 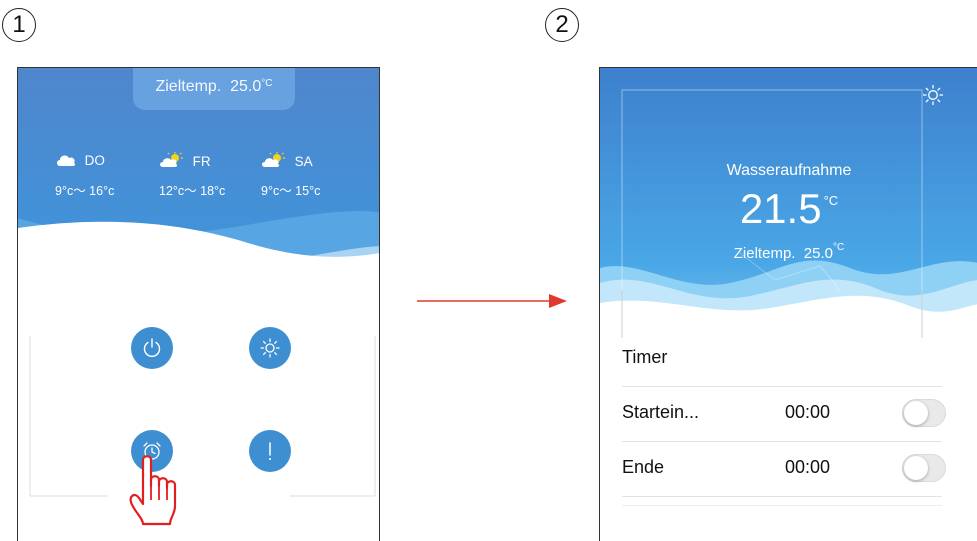 What do you see at coordinates (643, 467) in the screenshot?
I see `timer-row-label: Ende` at bounding box center [643, 467].